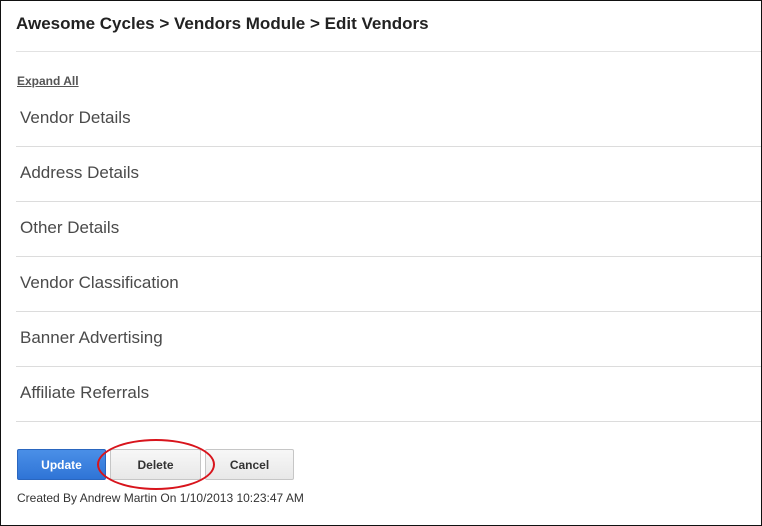 The height and width of the screenshot is (526, 762). Describe the element at coordinates (85, 392) in the screenshot. I see `section-label: Affiliate Referrals` at that location.